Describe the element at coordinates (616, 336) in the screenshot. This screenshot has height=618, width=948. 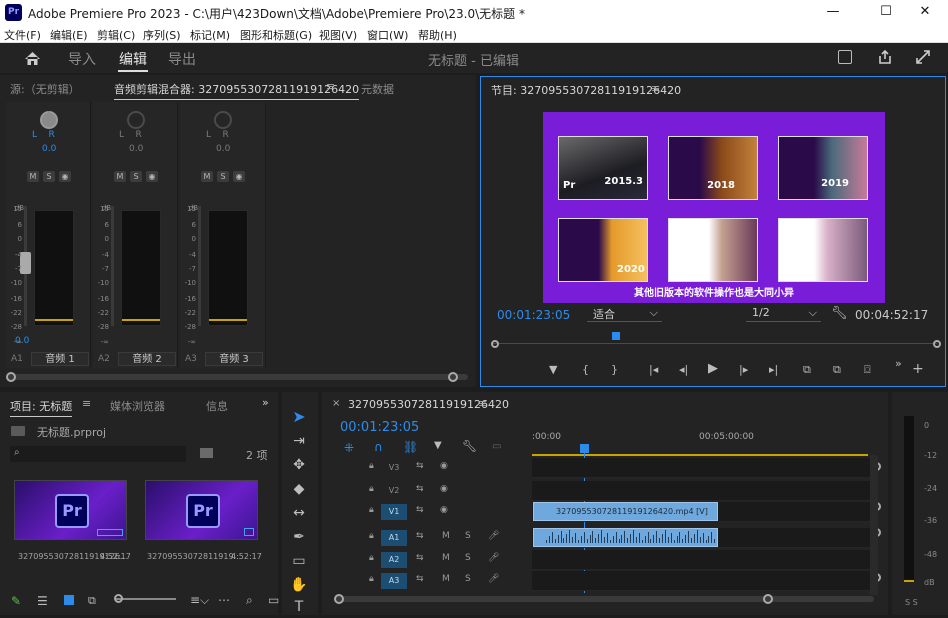
I see `program-playhead` at that location.